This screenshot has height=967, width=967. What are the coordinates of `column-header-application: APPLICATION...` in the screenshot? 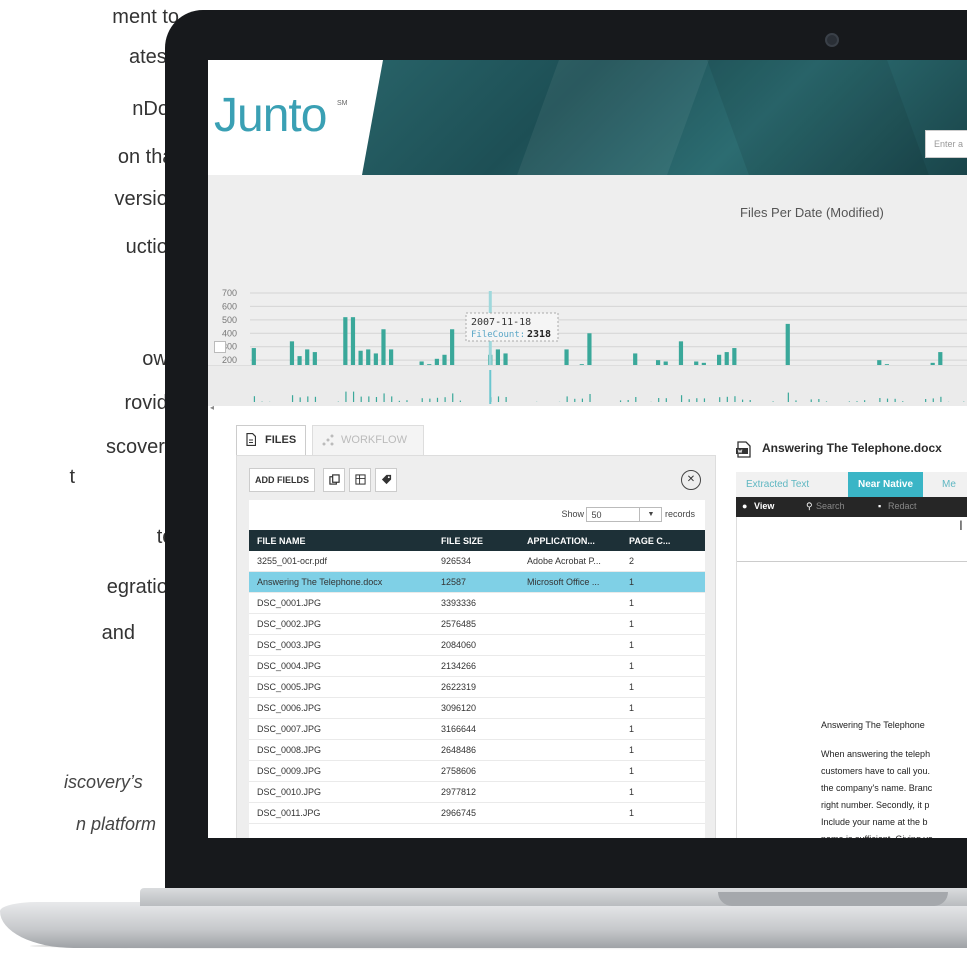 It's located at (570, 540).